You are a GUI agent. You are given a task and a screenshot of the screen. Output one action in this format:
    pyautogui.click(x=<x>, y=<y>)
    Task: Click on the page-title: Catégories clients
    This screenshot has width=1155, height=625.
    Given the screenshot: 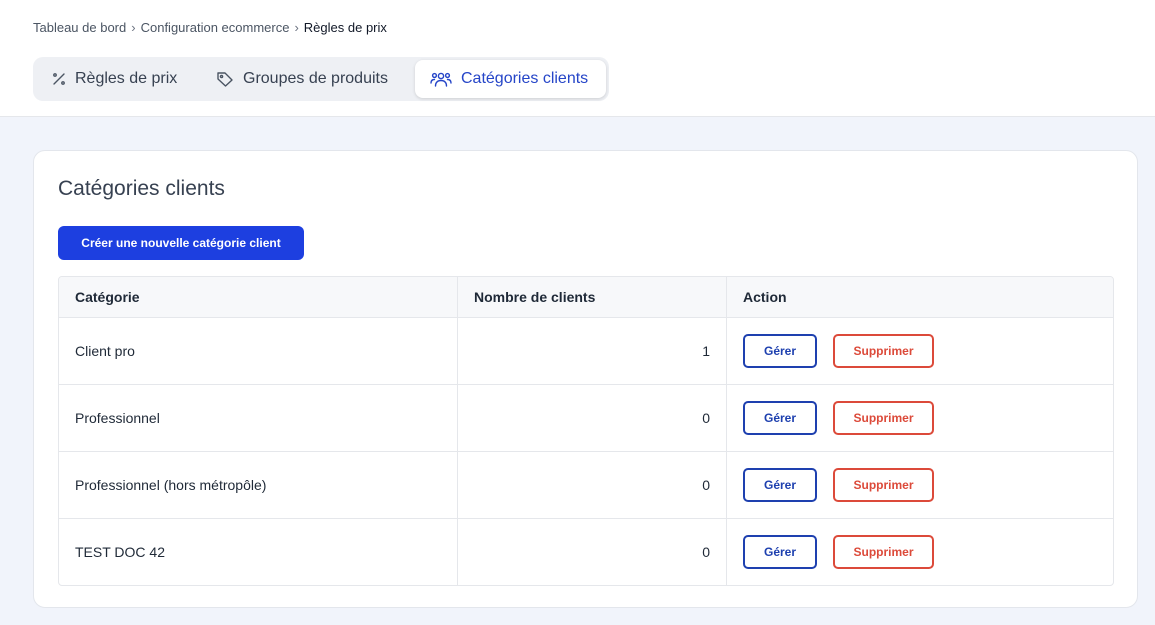 What is the action you would take?
    pyautogui.click(x=141, y=188)
    